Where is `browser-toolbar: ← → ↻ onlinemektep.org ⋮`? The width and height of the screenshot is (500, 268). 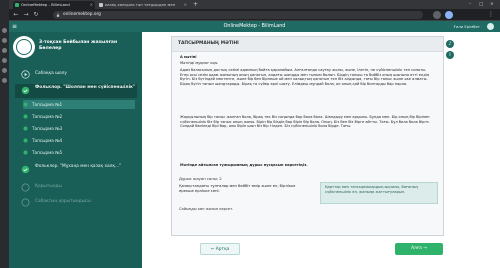 browser-toolbar: ← → ↻ onlinemektep.org ⋮ is located at coordinates (254, 15).